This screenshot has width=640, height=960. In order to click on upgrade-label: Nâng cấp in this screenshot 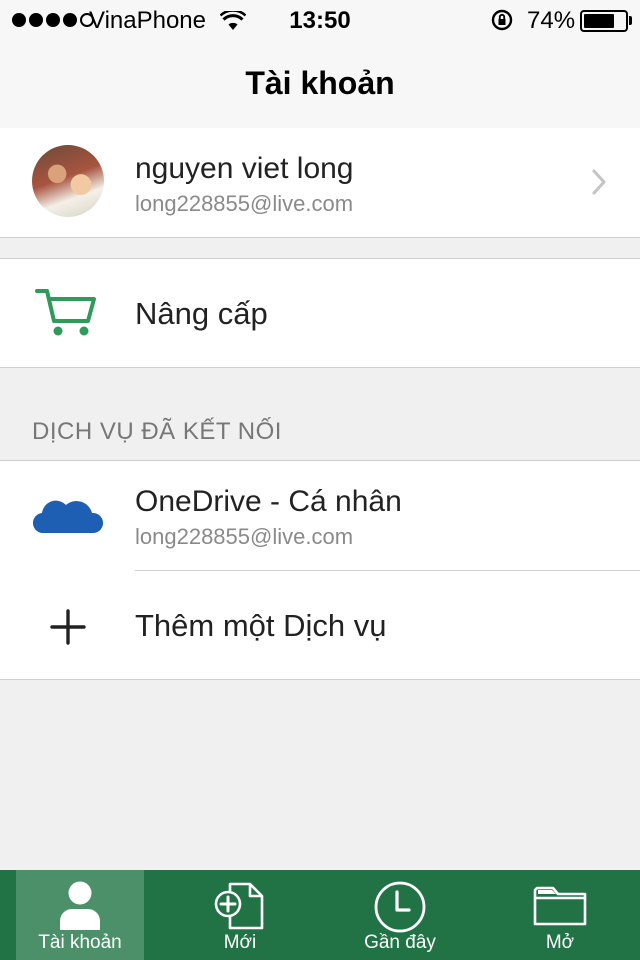, I will do `click(201, 313)`.